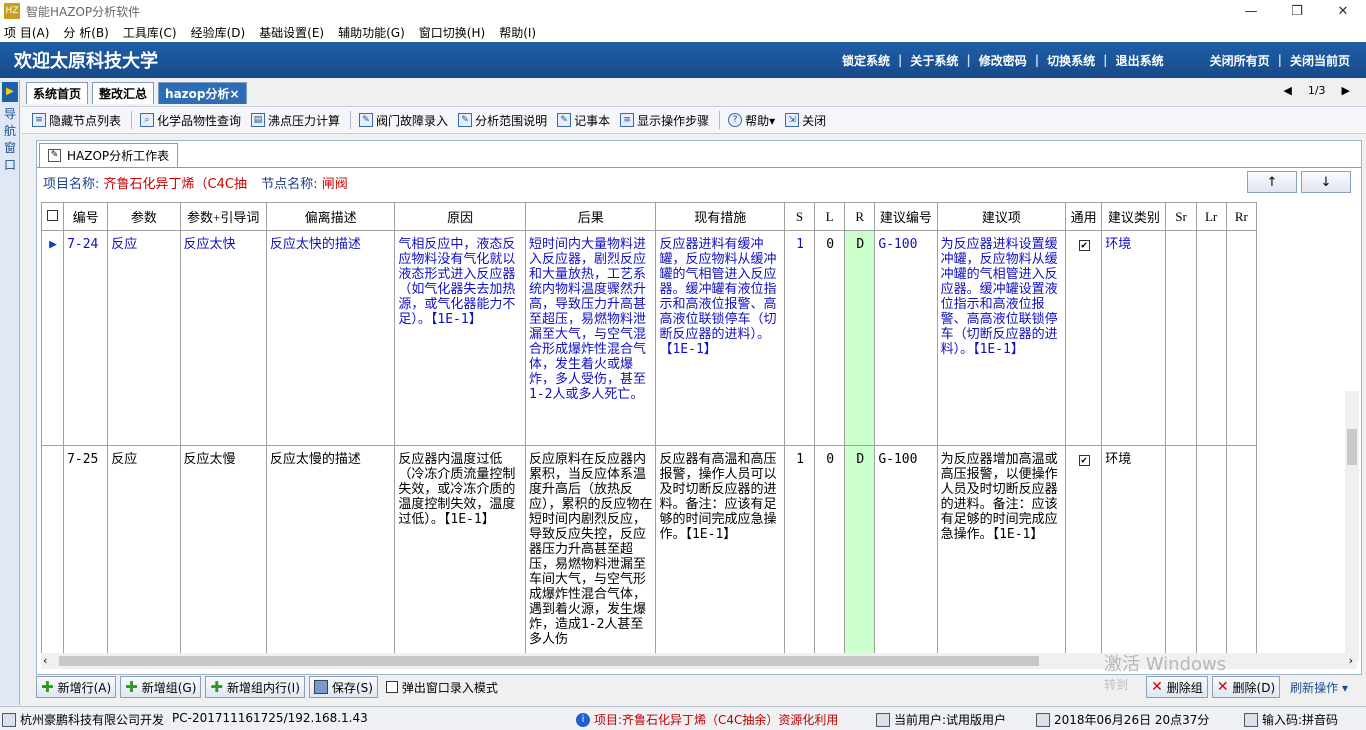 The width and height of the screenshot is (1366, 730). Describe the element at coordinates (330, 338) in the screenshot. I see `cell-deviation: 反应太快的描述` at that location.